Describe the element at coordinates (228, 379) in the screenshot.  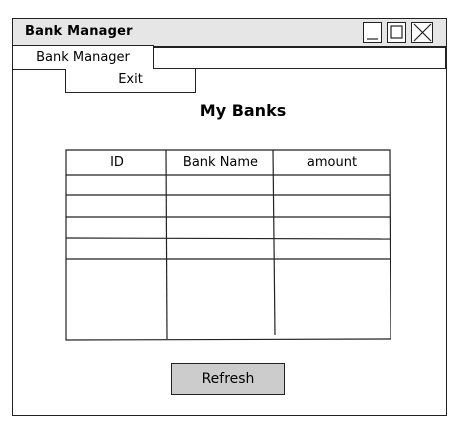
I see `refresh-button: Refresh` at that location.